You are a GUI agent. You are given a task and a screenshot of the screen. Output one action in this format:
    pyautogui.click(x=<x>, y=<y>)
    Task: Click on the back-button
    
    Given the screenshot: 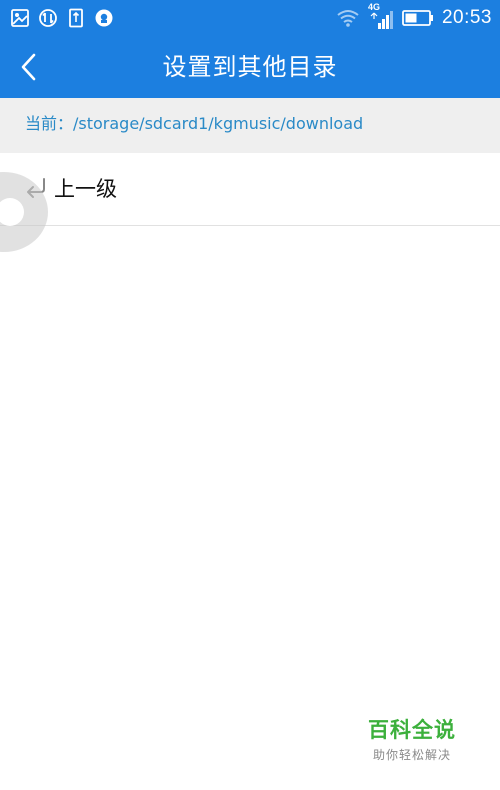 What is the action you would take?
    pyautogui.click(x=30, y=67)
    